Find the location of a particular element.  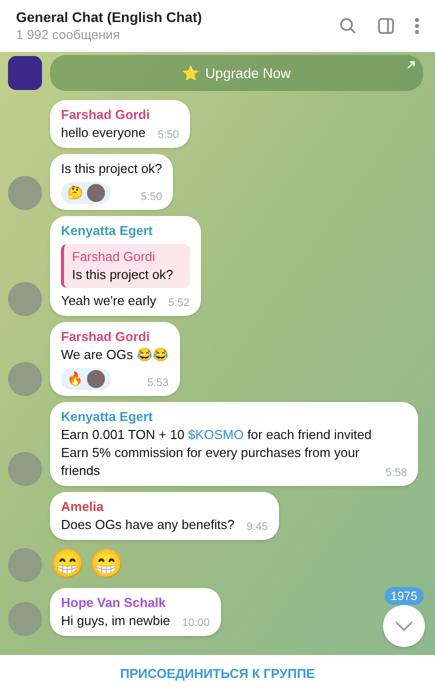

scroll-down-button is located at coordinates (404, 626).